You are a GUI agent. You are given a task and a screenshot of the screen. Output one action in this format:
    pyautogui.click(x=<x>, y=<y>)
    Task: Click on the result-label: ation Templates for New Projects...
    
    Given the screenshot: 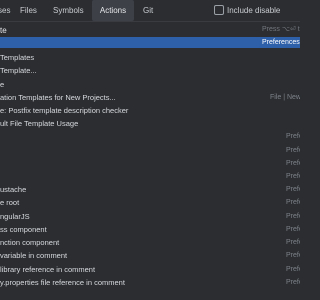 What is the action you would take?
    pyautogui.click(x=58, y=97)
    